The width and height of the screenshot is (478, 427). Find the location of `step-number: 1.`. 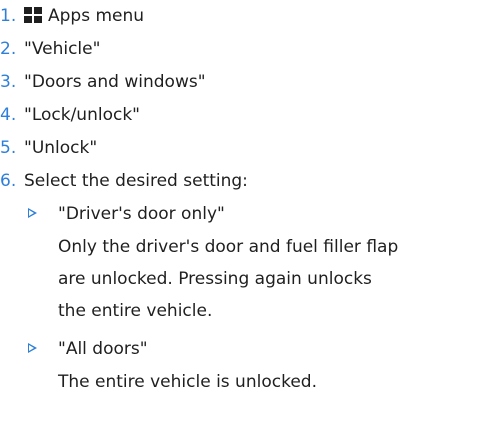

step-number: 1. is located at coordinates (8, 16).